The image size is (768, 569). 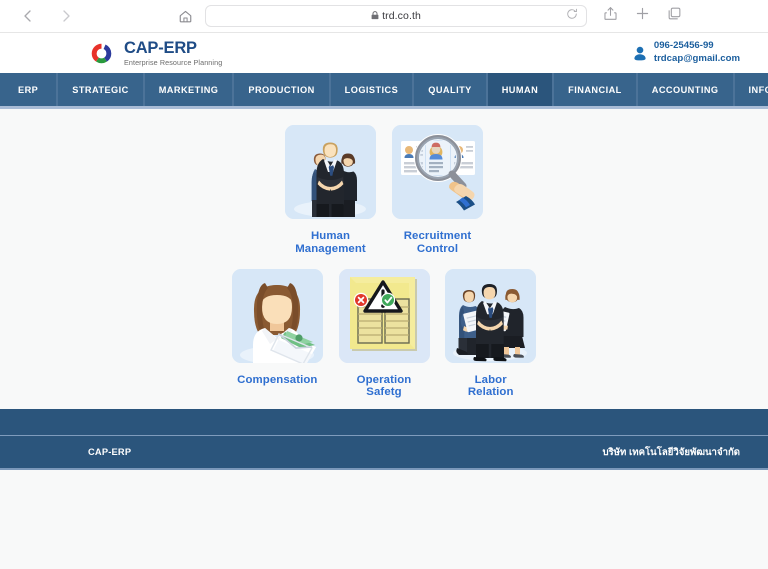 What do you see at coordinates (160, 47) in the screenshot?
I see `brand-title: CAP-ERP` at bounding box center [160, 47].